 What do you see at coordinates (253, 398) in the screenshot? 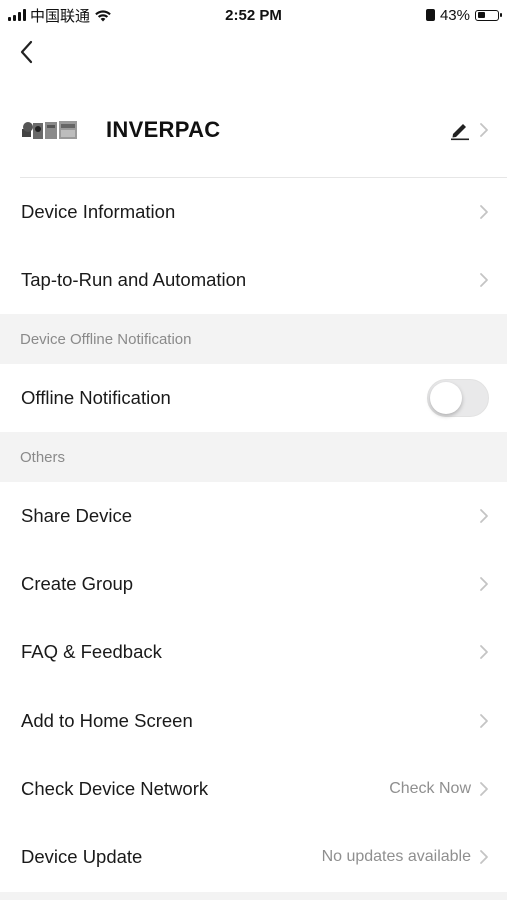
I see `offline-notification-row: Offline Notification` at bounding box center [253, 398].